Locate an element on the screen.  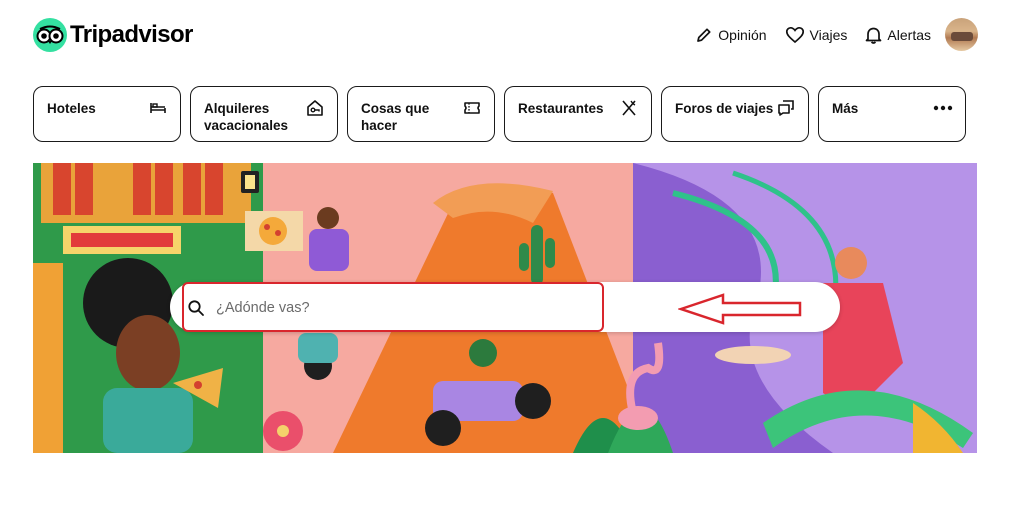
trips-link-label: Viajes is located at coordinates (828, 34).